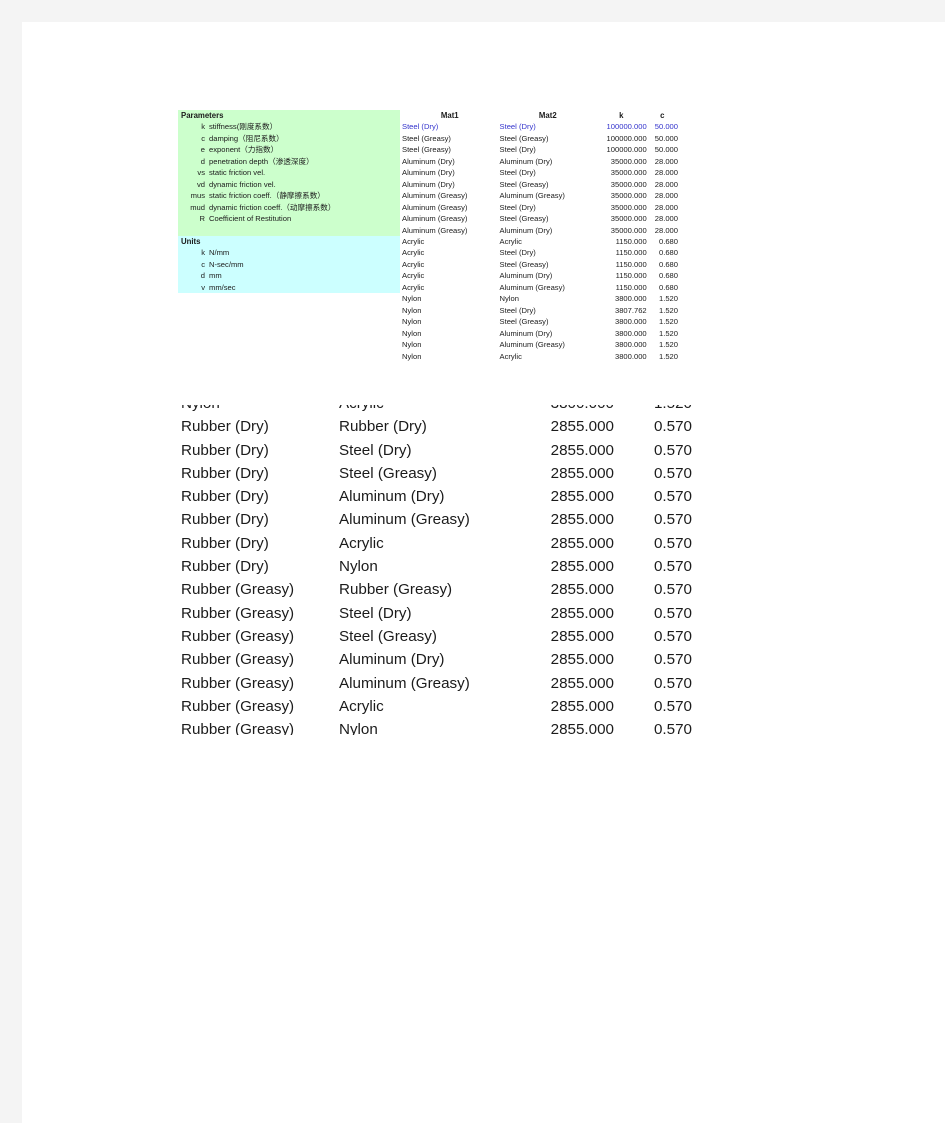 The width and height of the screenshot is (945, 1123). What do you see at coordinates (396, 590) in the screenshot?
I see `cell-mat2: Rubber (Greasy)` at bounding box center [396, 590].